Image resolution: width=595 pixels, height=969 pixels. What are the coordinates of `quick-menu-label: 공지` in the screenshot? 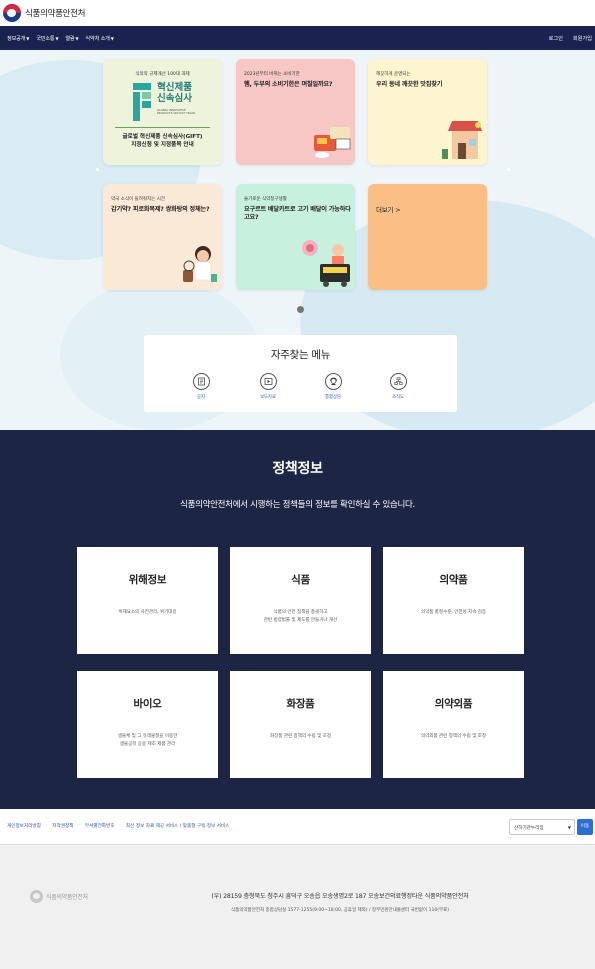 It's located at (201, 397).